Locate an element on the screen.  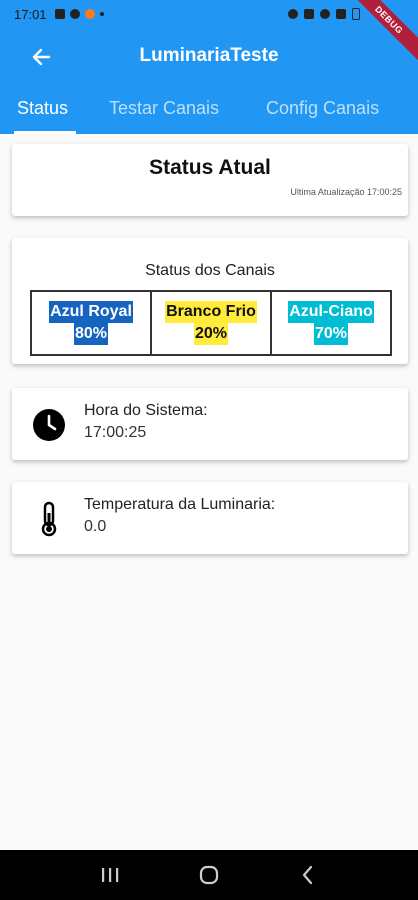
wifi-icon is located at coordinates (341, 14).